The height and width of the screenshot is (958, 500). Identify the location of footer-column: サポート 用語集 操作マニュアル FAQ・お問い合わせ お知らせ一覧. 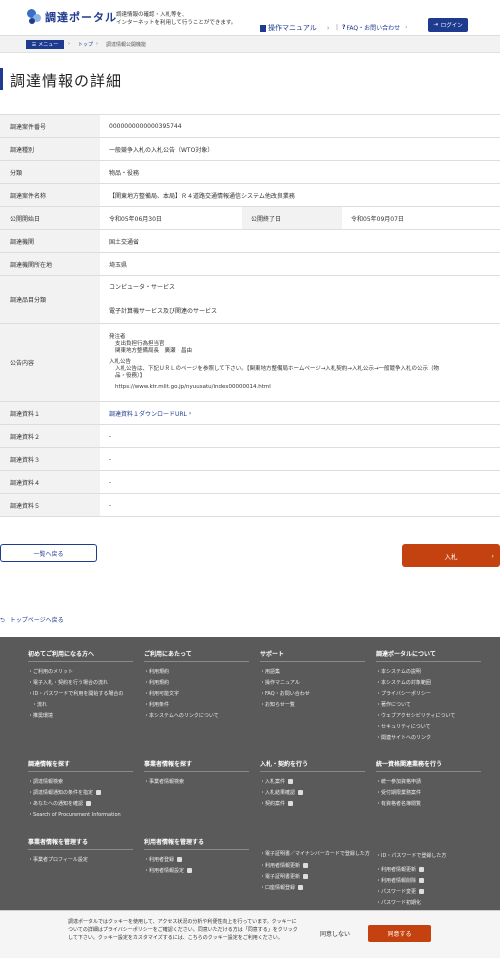
(312, 680).